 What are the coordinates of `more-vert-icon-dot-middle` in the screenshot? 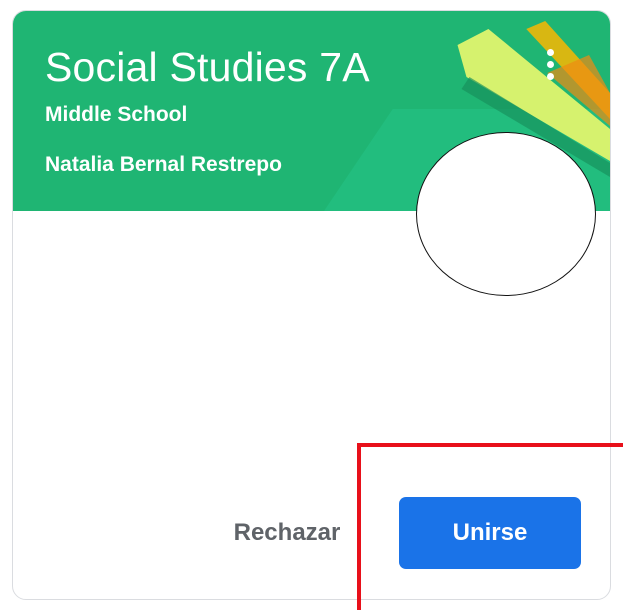 It's located at (550, 64).